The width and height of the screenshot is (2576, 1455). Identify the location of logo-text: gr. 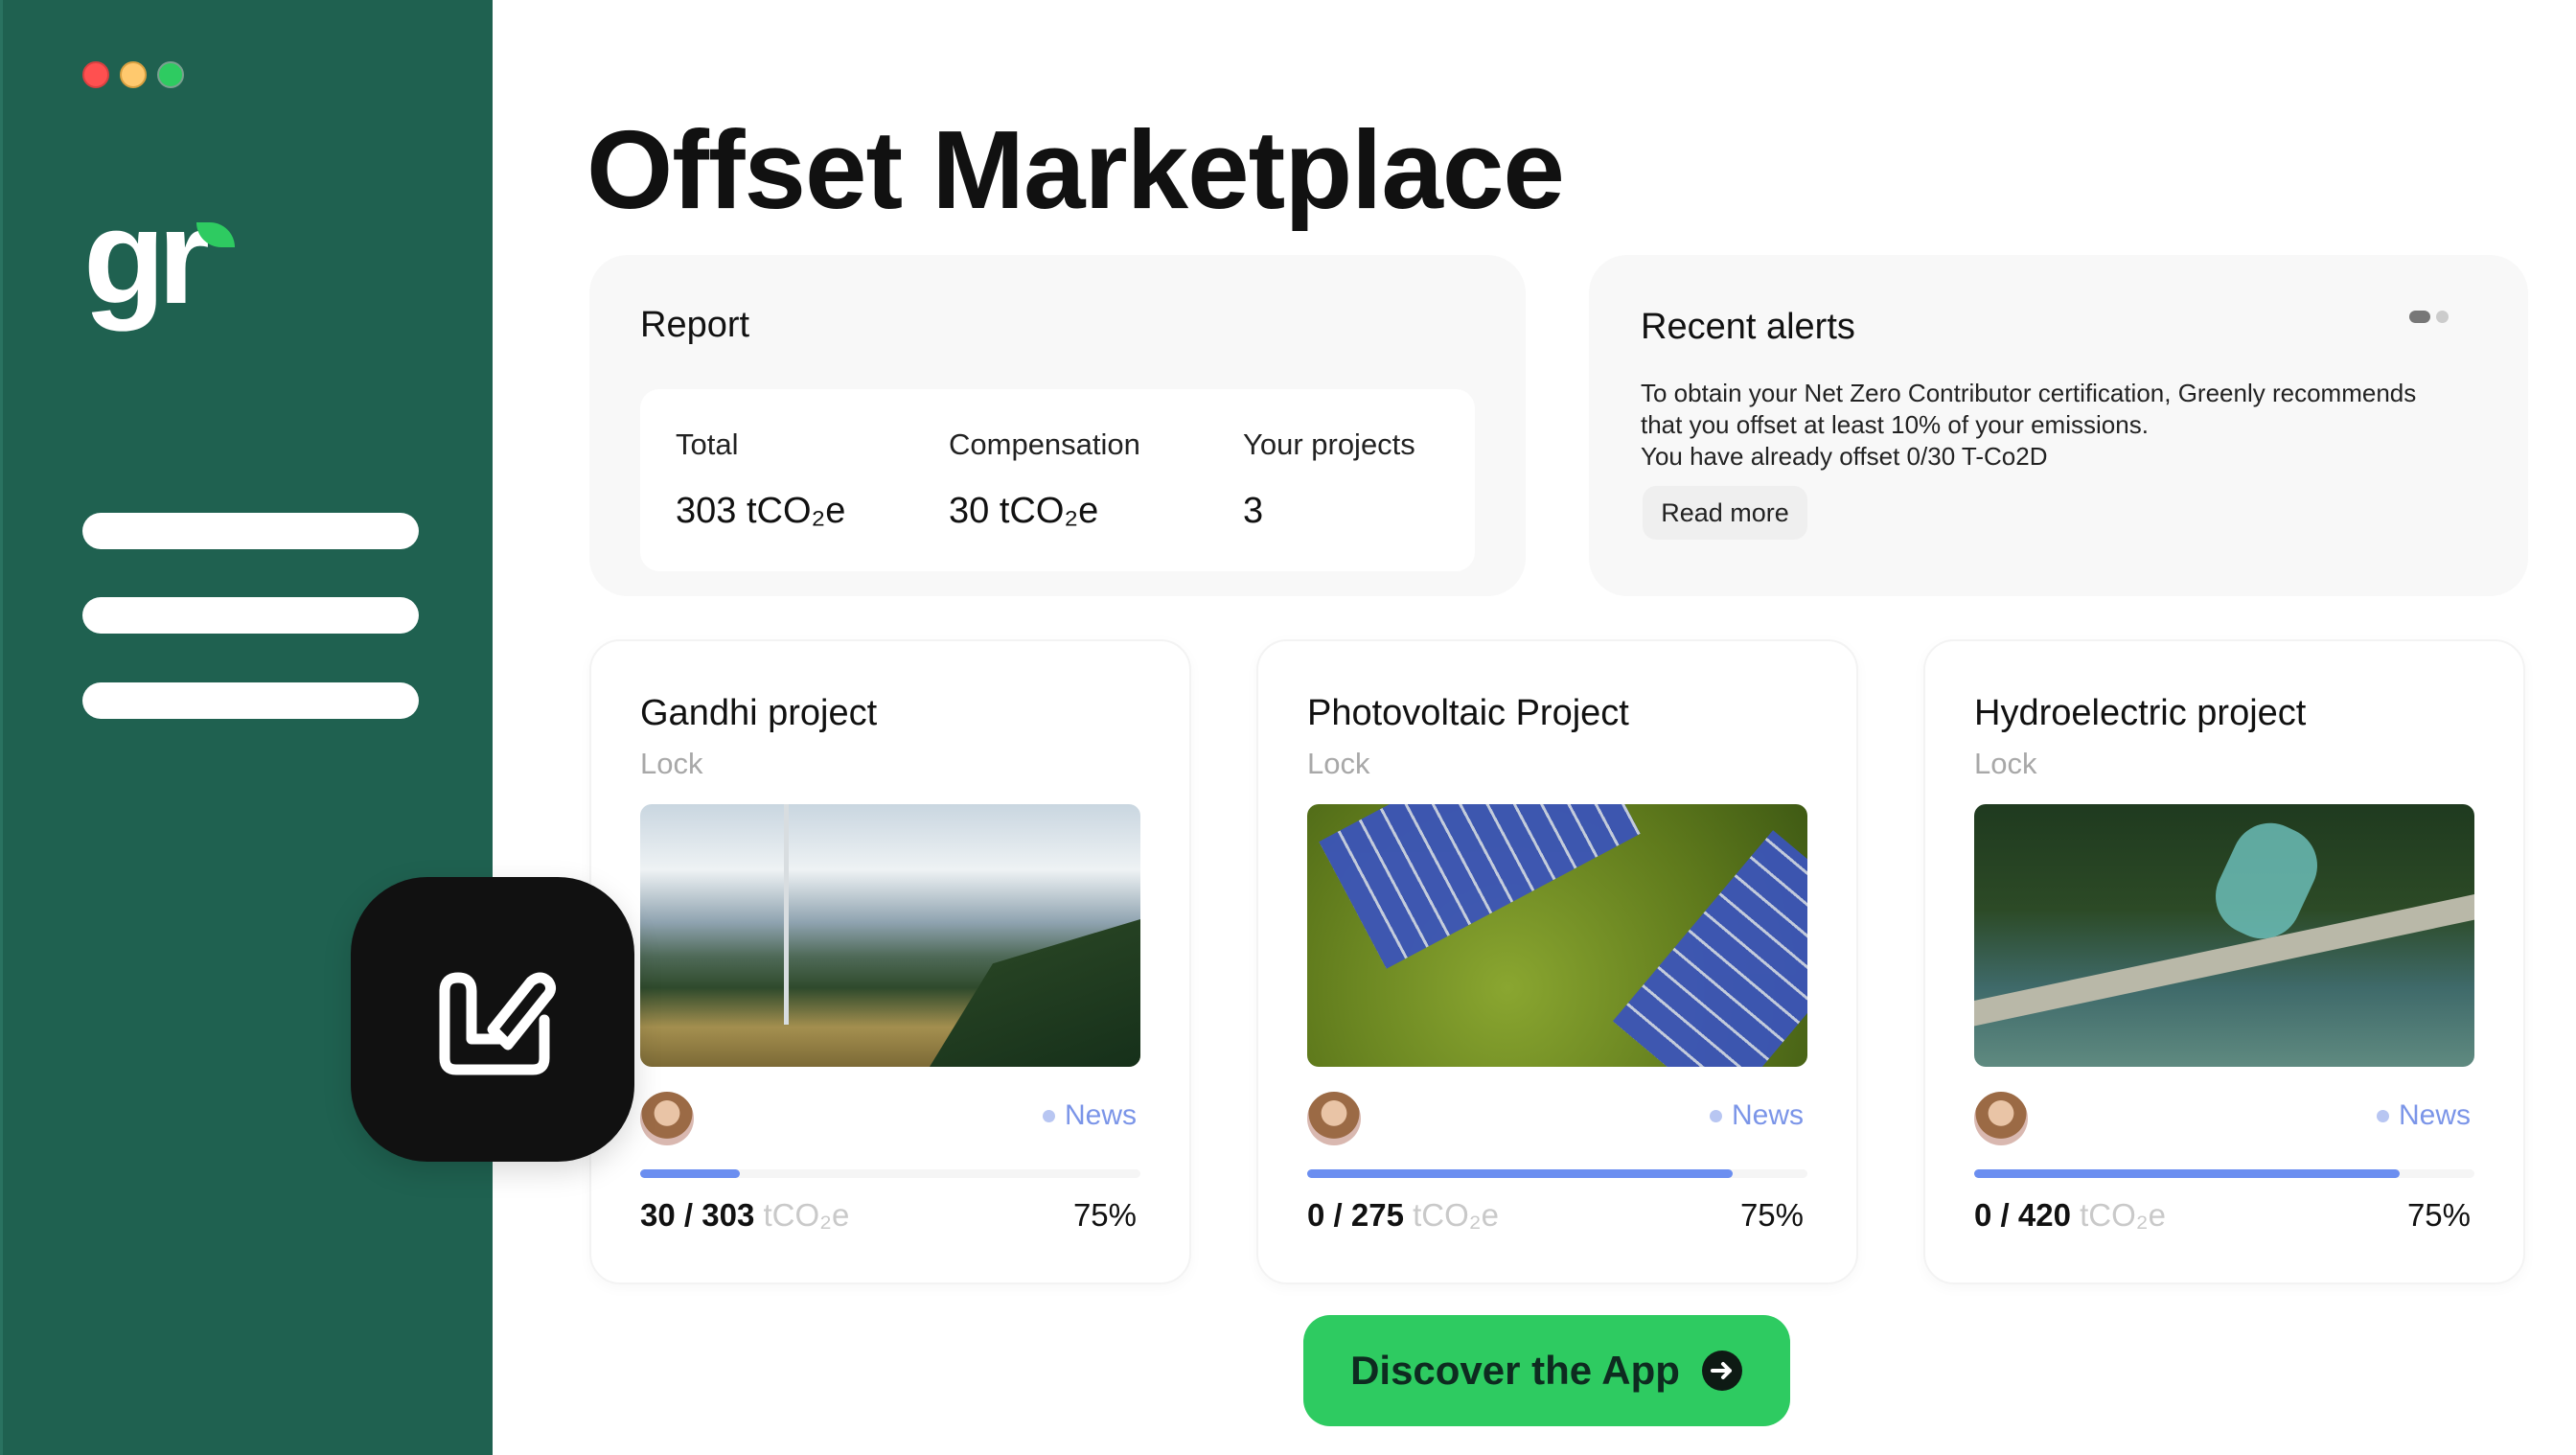
(146, 256).